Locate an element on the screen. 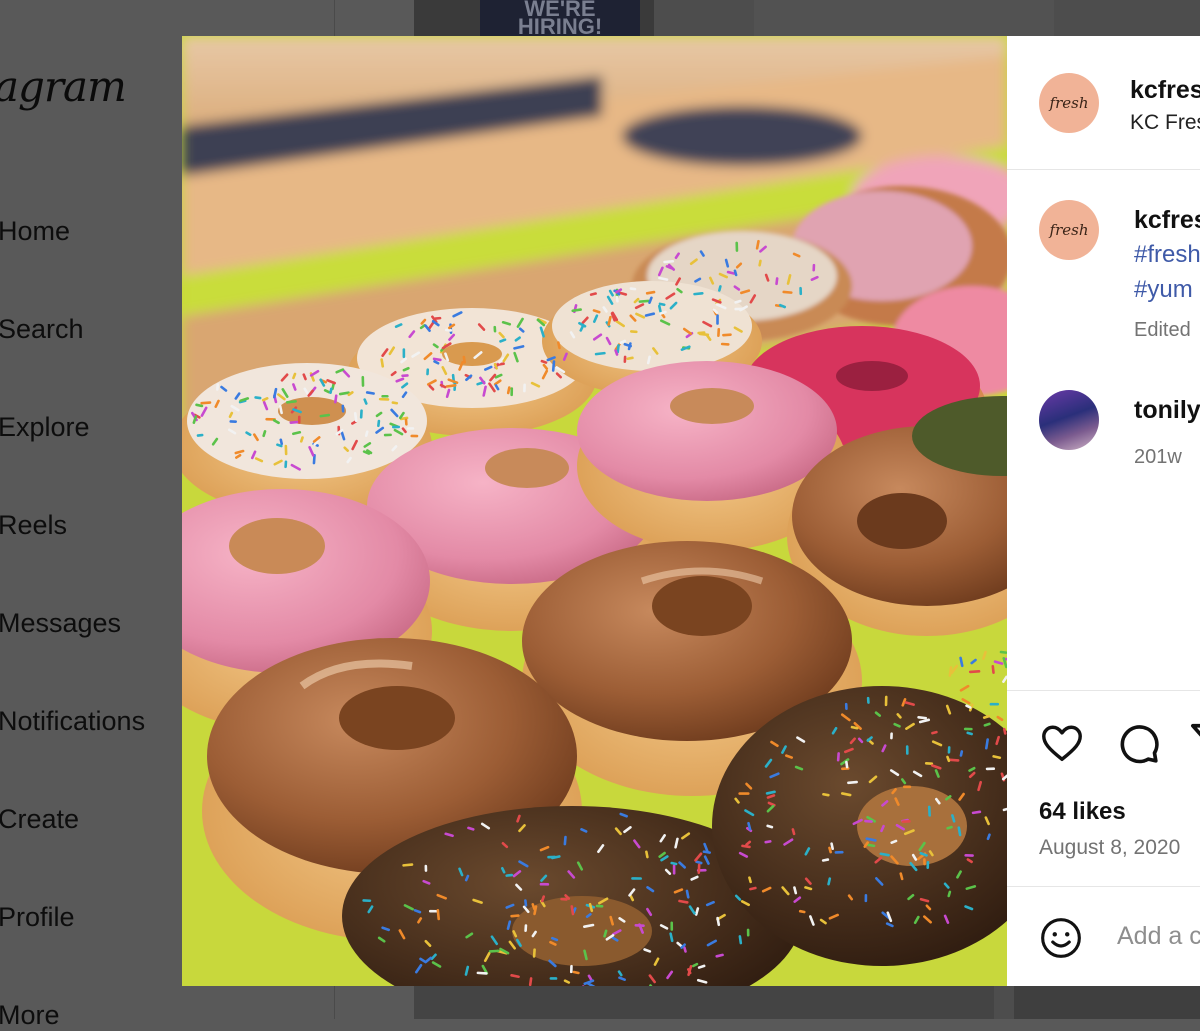  post-header: fresh kcfres KC Fres is located at coordinates (1103, 103).